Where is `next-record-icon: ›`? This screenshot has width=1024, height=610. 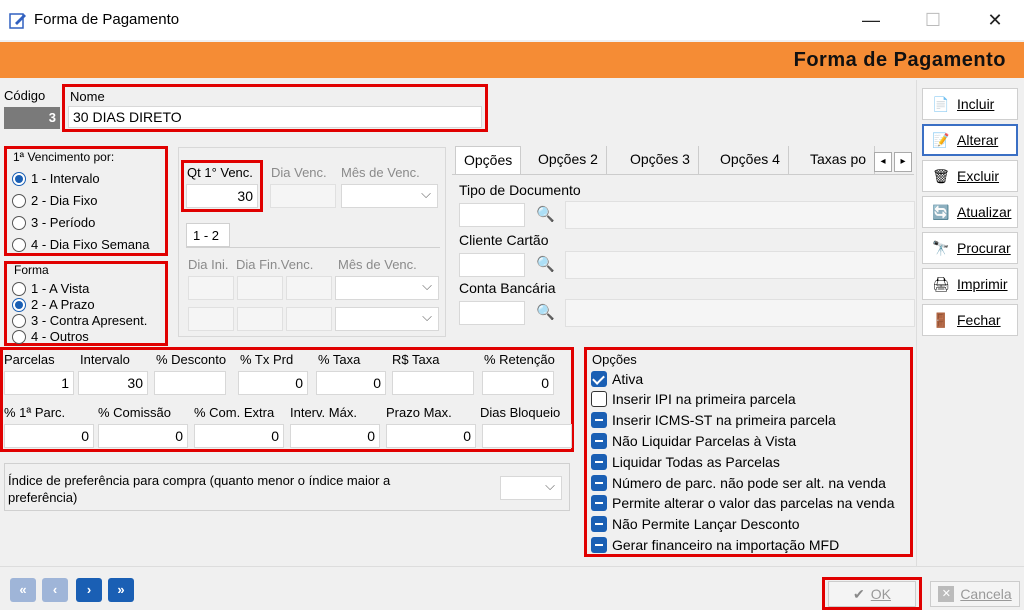
next-record-icon: › is located at coordinates (89, 590).